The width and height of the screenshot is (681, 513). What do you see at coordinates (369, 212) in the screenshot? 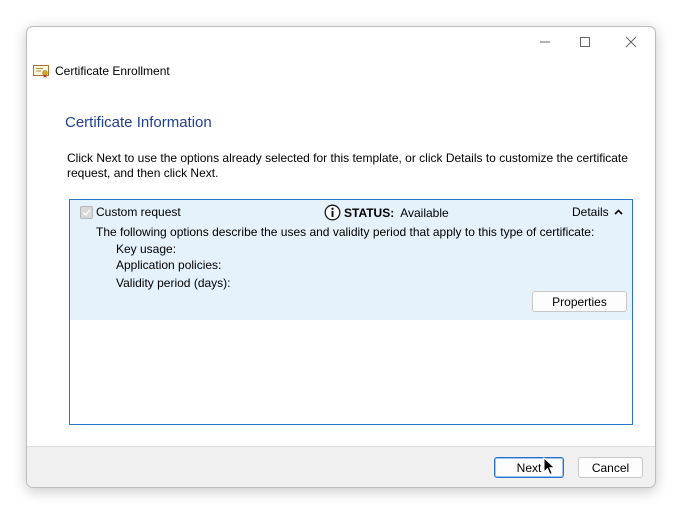
I see `status-label: STATUS:` at bounding box center [369, 212].